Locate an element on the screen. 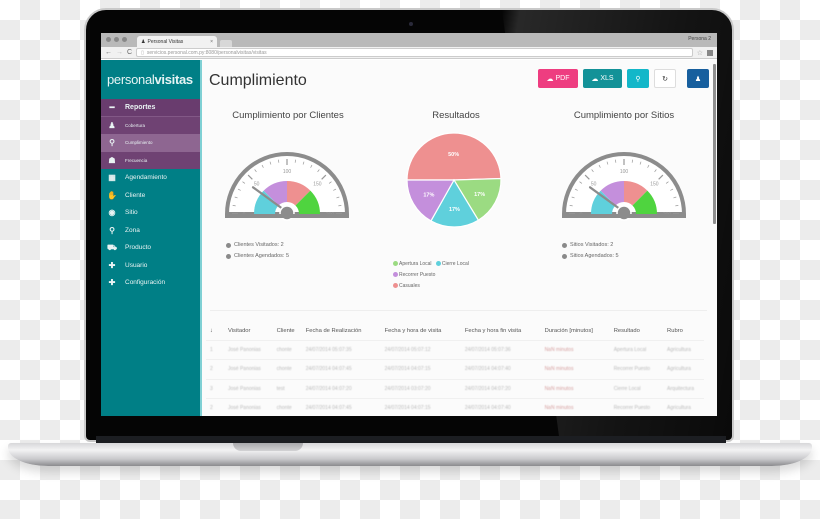 The width and height of the screenshot is (820, 519). table-cell: 24/07/2014 04:07:20 is located at coordinates (341, 388).